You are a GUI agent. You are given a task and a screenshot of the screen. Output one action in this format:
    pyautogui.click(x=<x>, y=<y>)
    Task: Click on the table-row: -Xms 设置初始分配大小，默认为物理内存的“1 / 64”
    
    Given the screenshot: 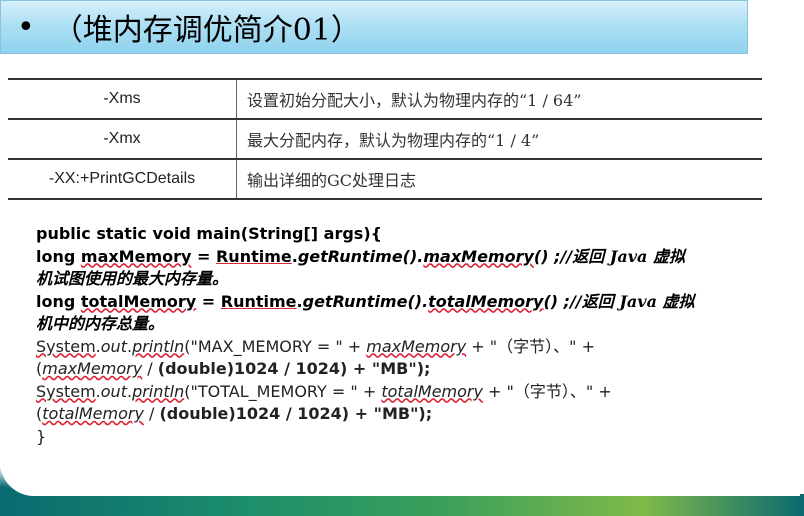 What is the action you would take?
    pyautogui.click(x=385, y=99)
    